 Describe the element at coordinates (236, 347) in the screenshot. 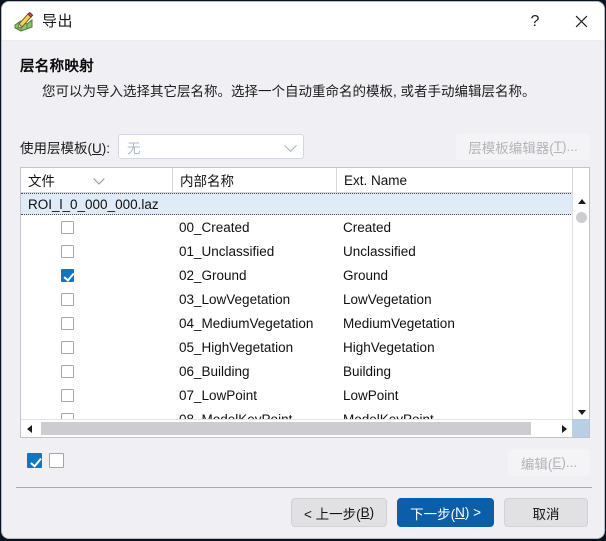

I see `row-internal-name: 05_HighVegetation` at that location.